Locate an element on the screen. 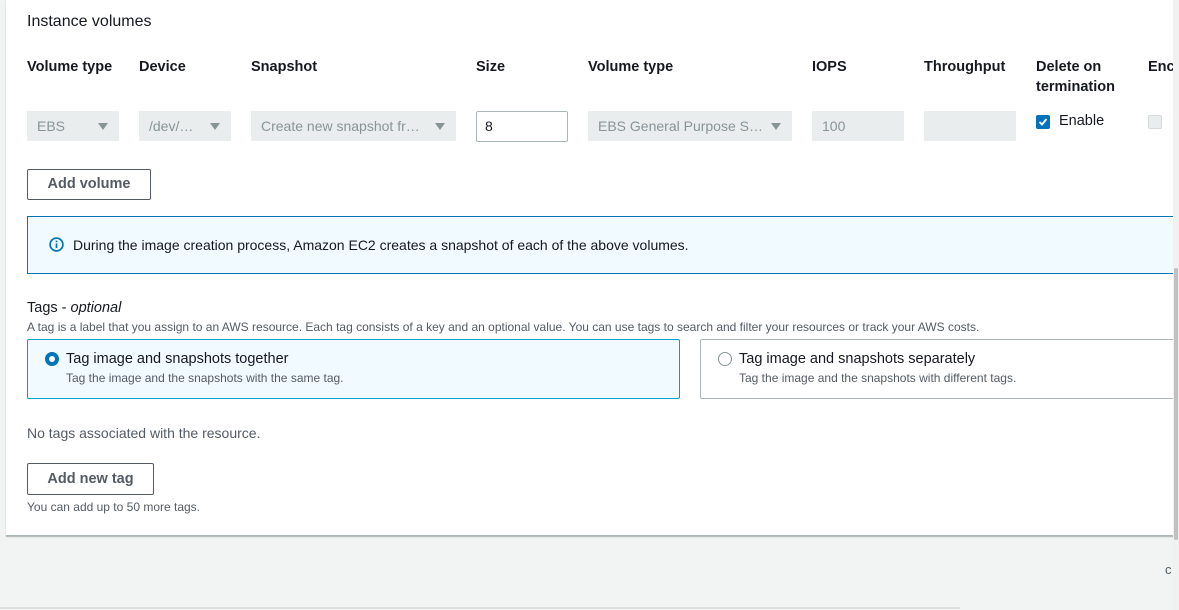 This screenshot has height=610, width=1179. tags-title-text: Tags - is located at coordinates (49, 308).